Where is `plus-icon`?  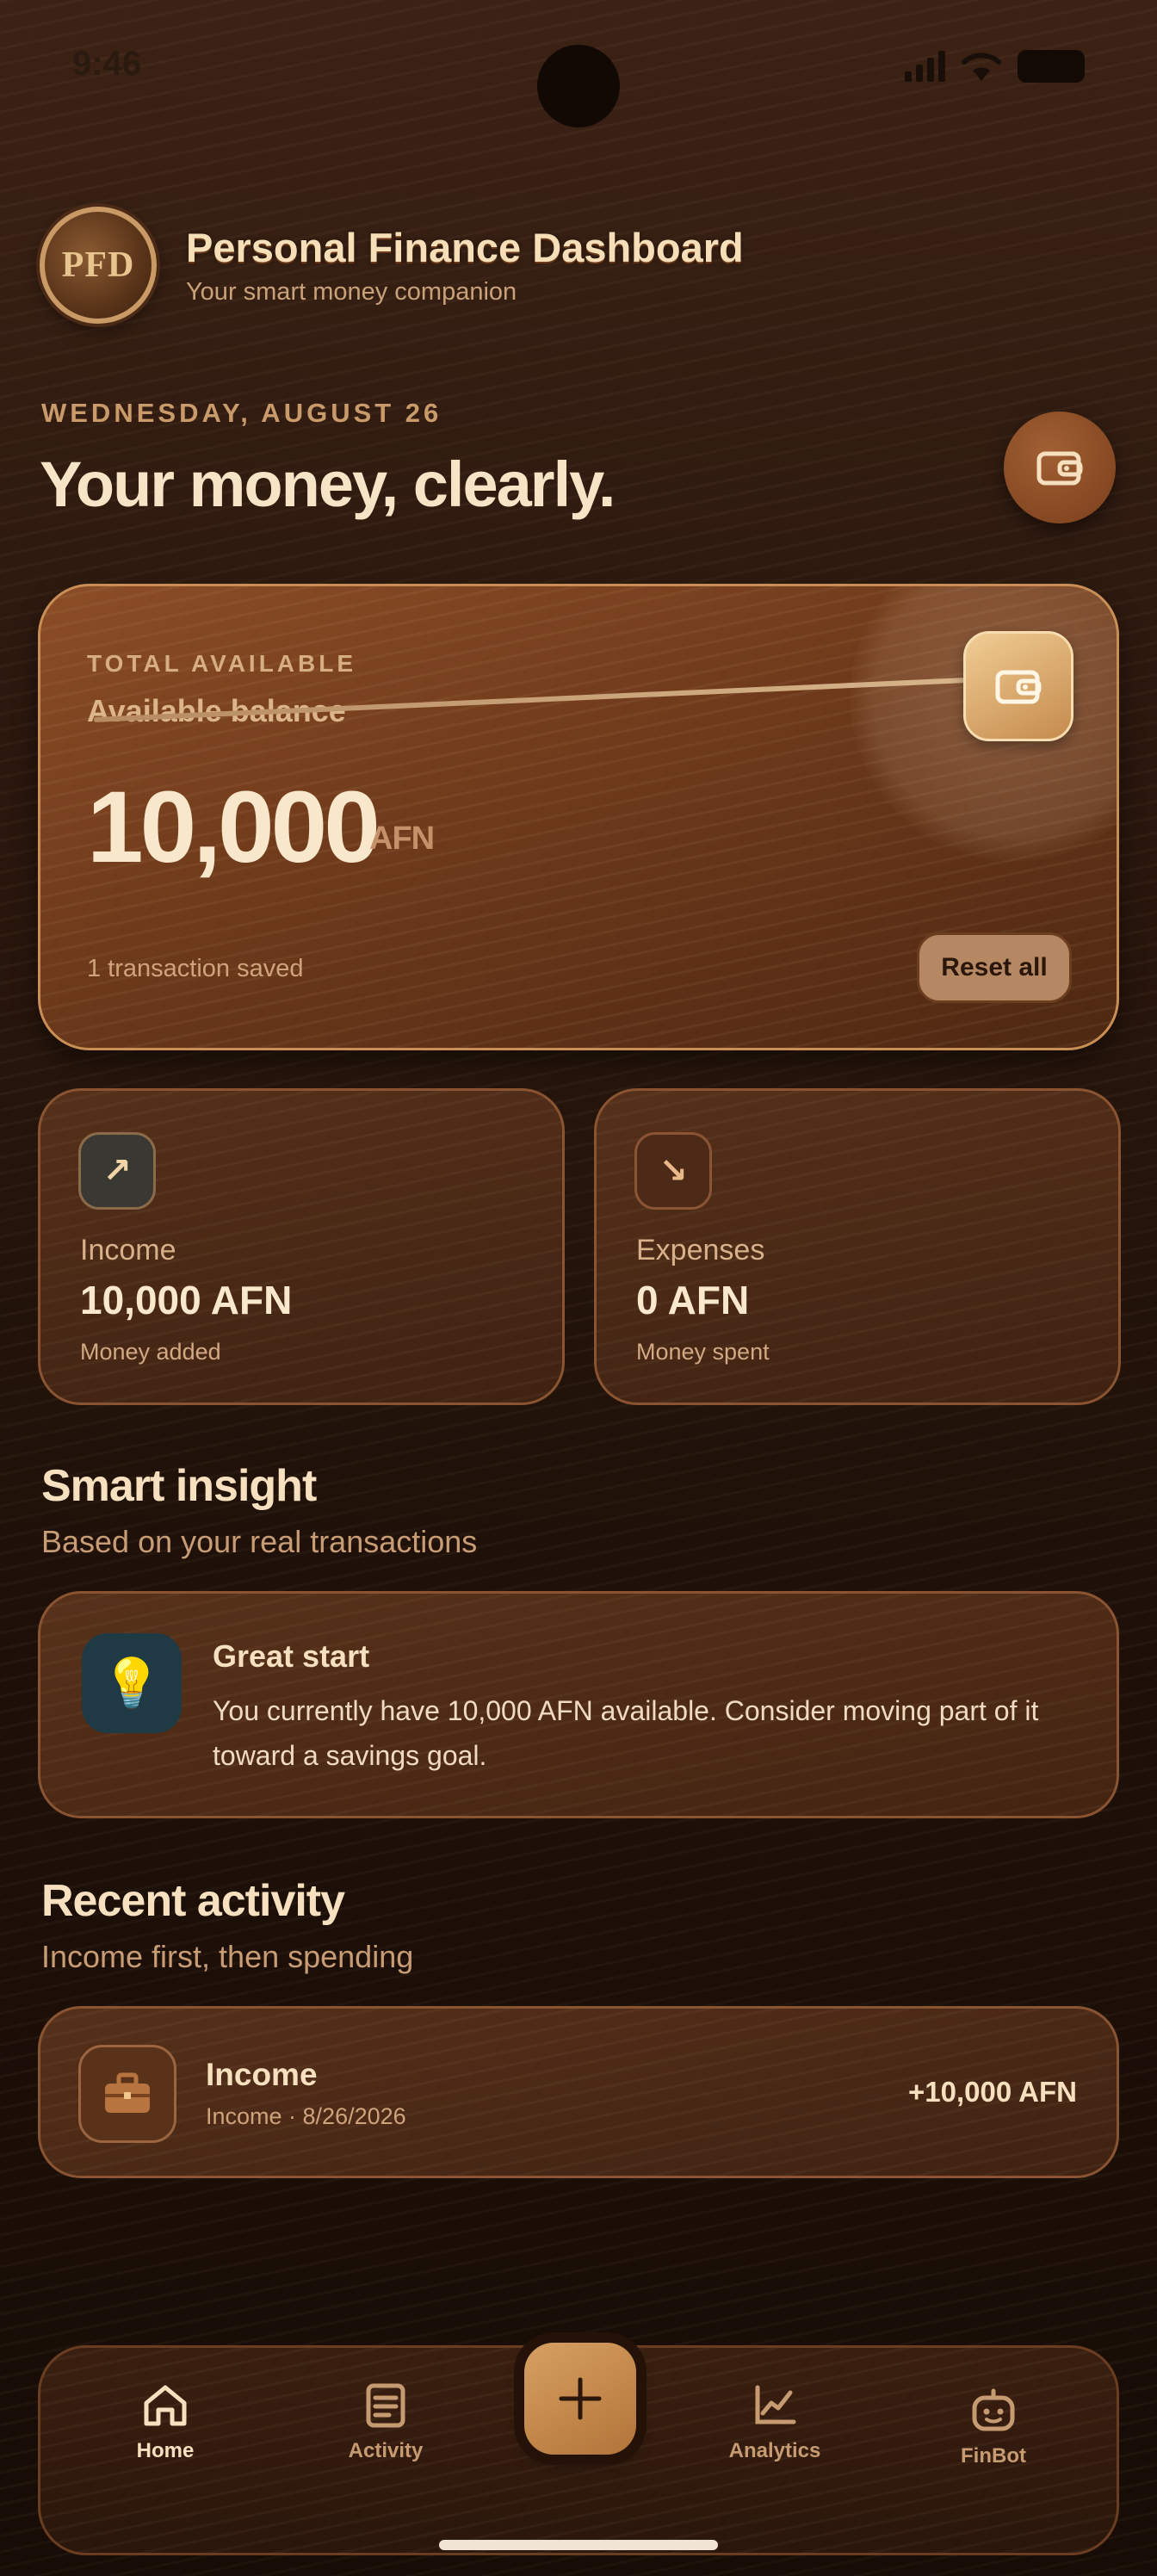
plus-icon is located at coordinates (580, 2398).